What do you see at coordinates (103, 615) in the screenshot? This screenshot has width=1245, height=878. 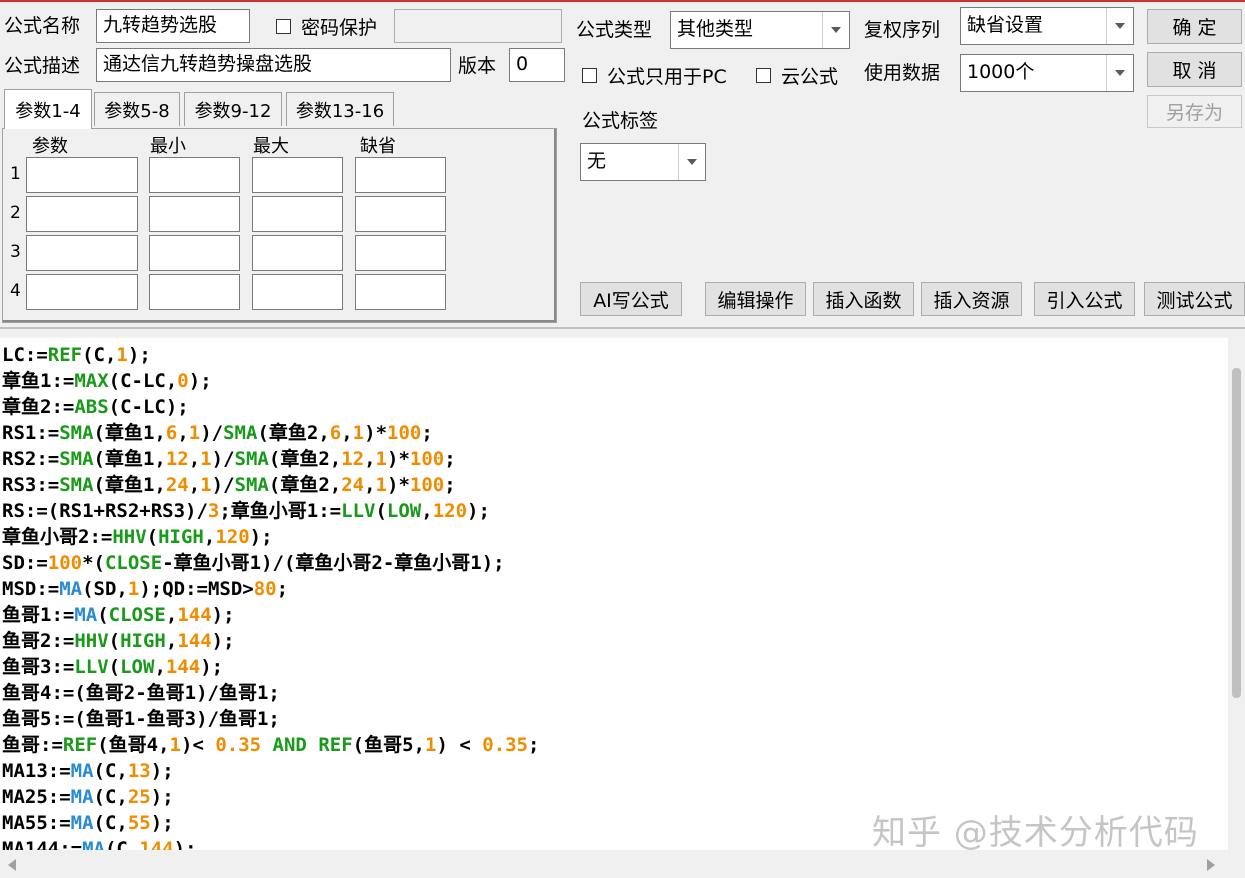 I see `code-token: (` at bounding box center [103, 615].